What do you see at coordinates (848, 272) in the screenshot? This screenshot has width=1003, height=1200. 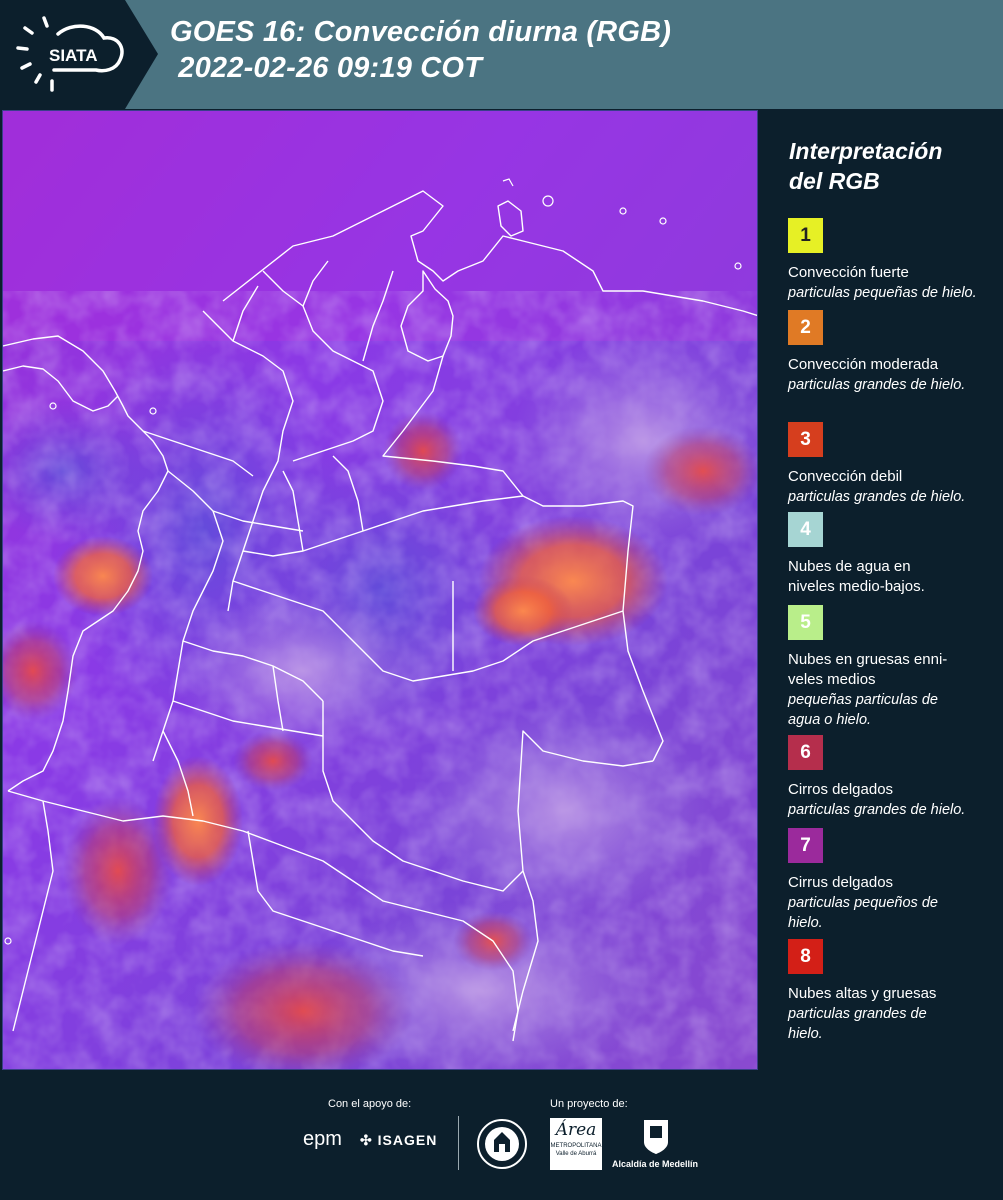 I see `legend-item-name: Convección fuerte` at bounding box center [848, 272].